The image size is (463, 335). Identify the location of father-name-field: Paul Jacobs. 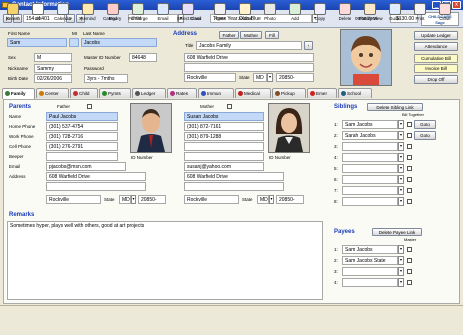
(82, 116).